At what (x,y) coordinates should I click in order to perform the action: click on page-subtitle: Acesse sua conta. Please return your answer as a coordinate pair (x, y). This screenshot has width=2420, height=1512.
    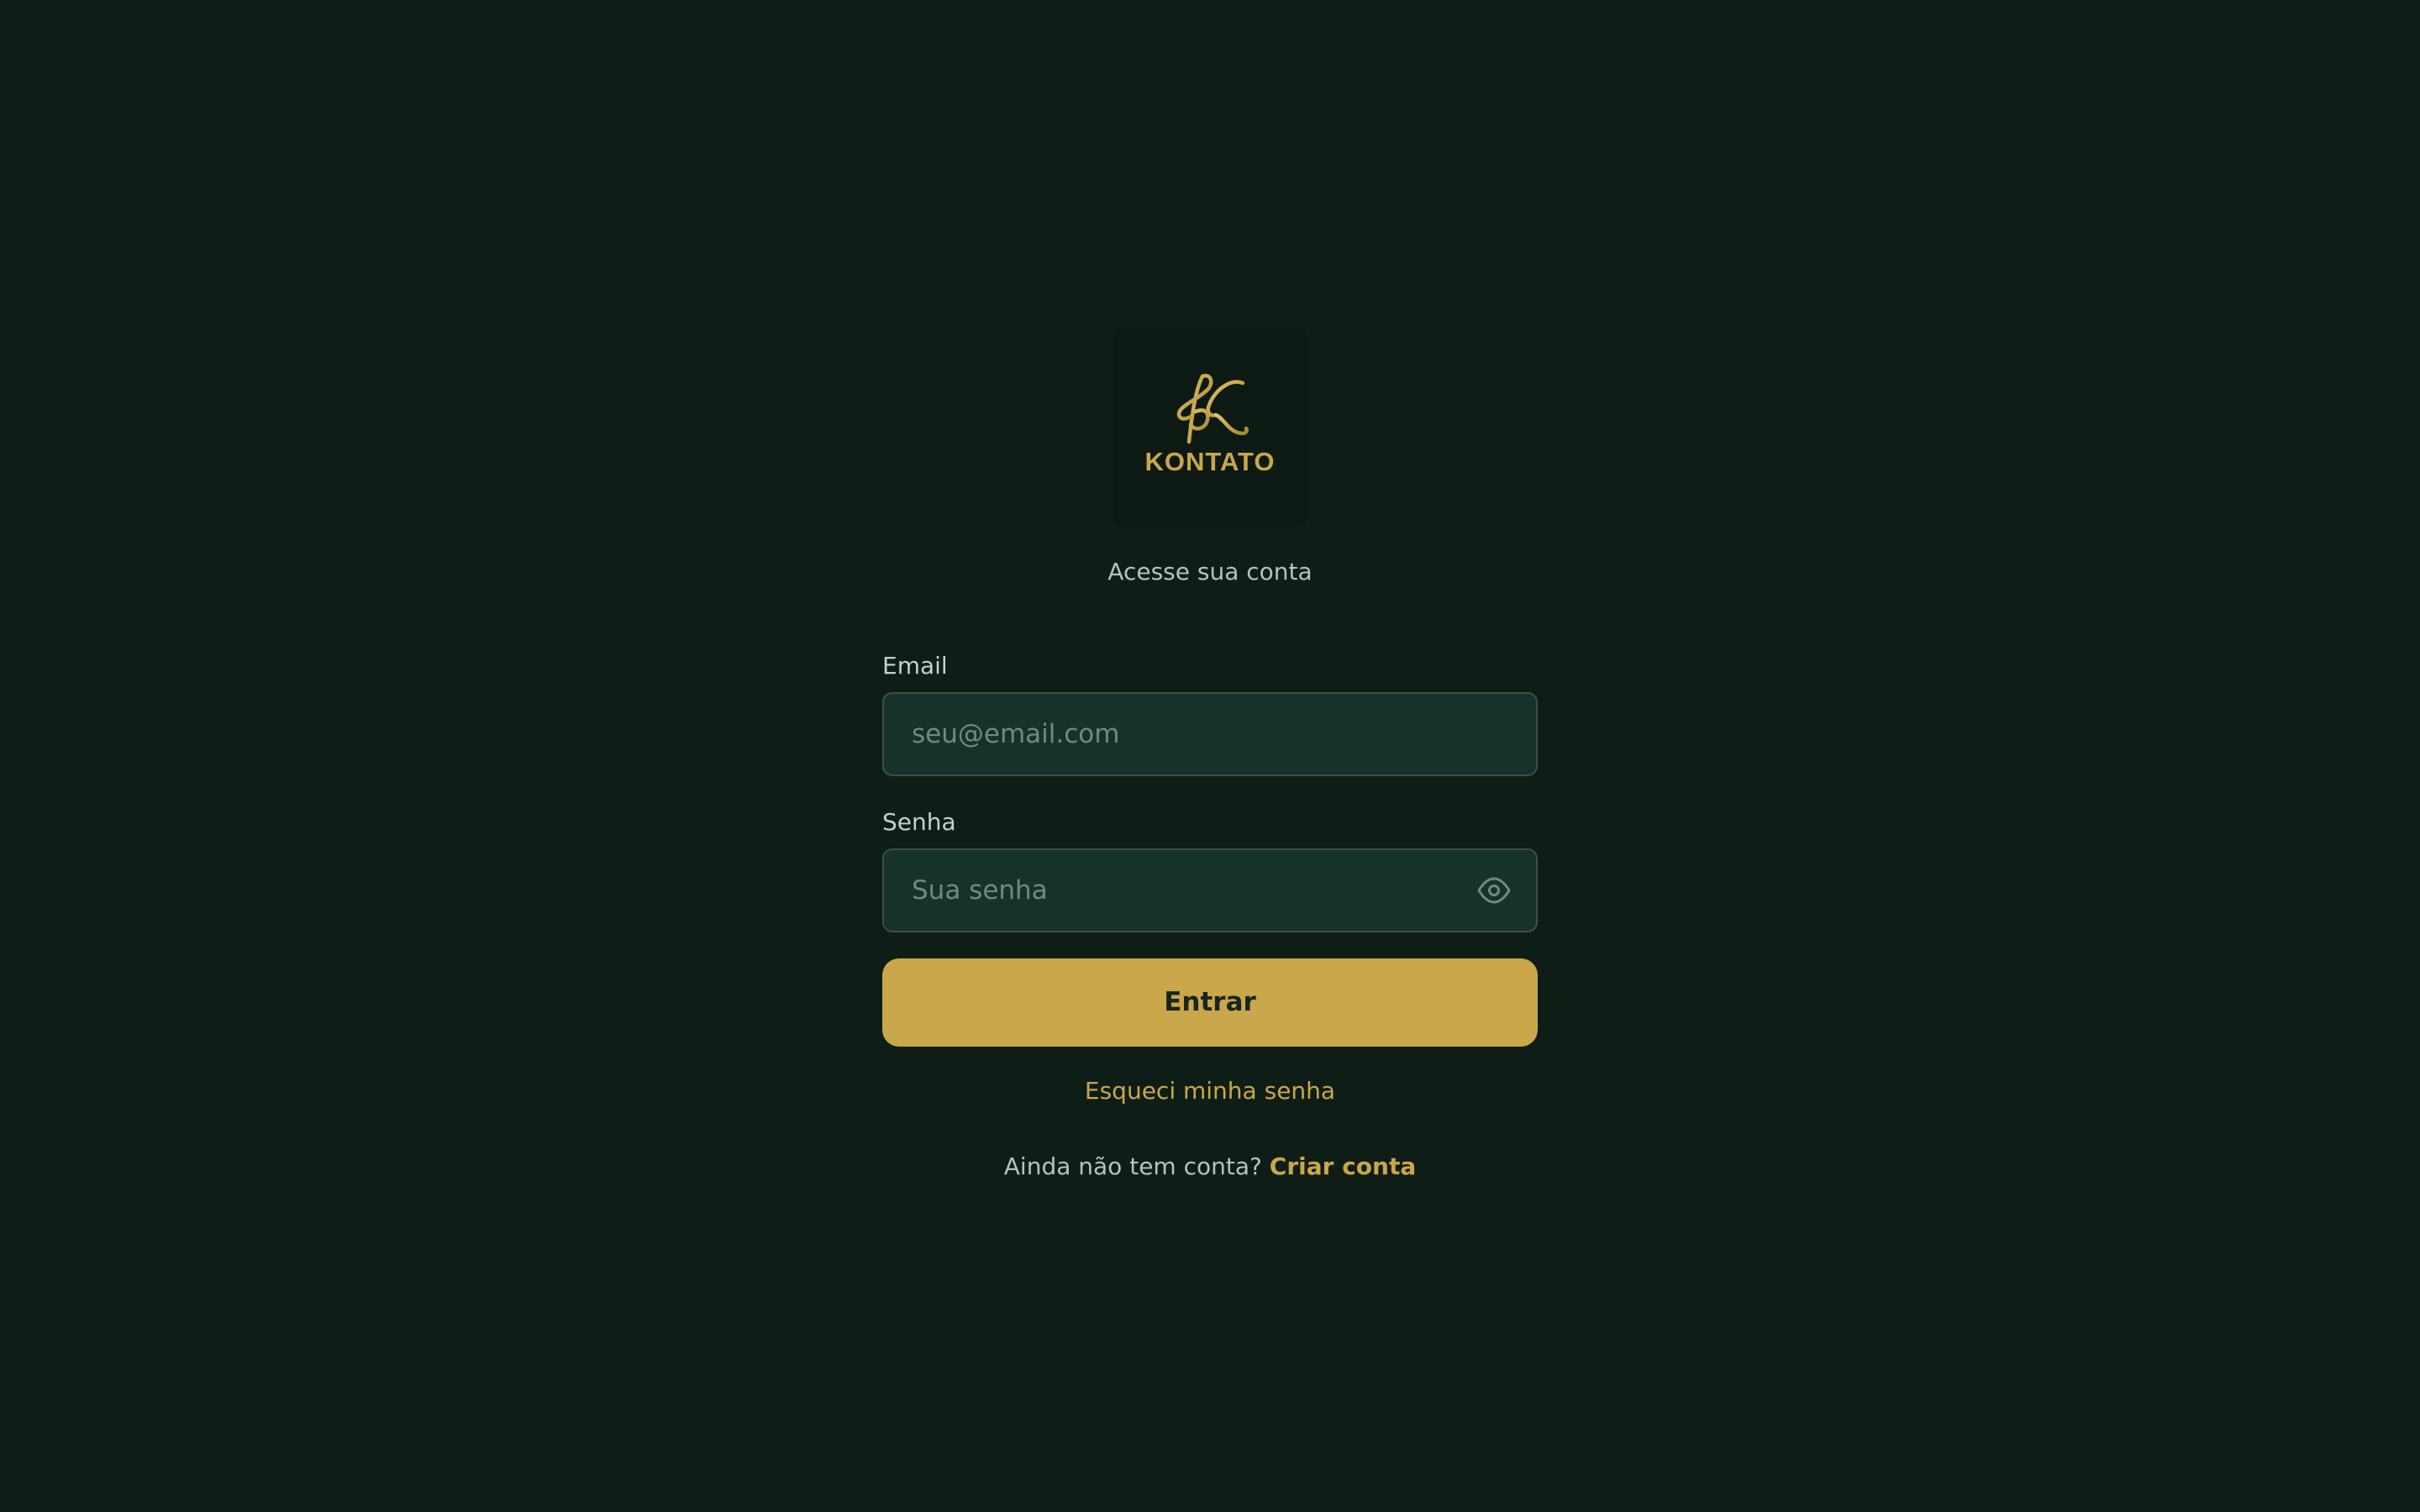
    Looking at the image, I should click on (1210, 571).